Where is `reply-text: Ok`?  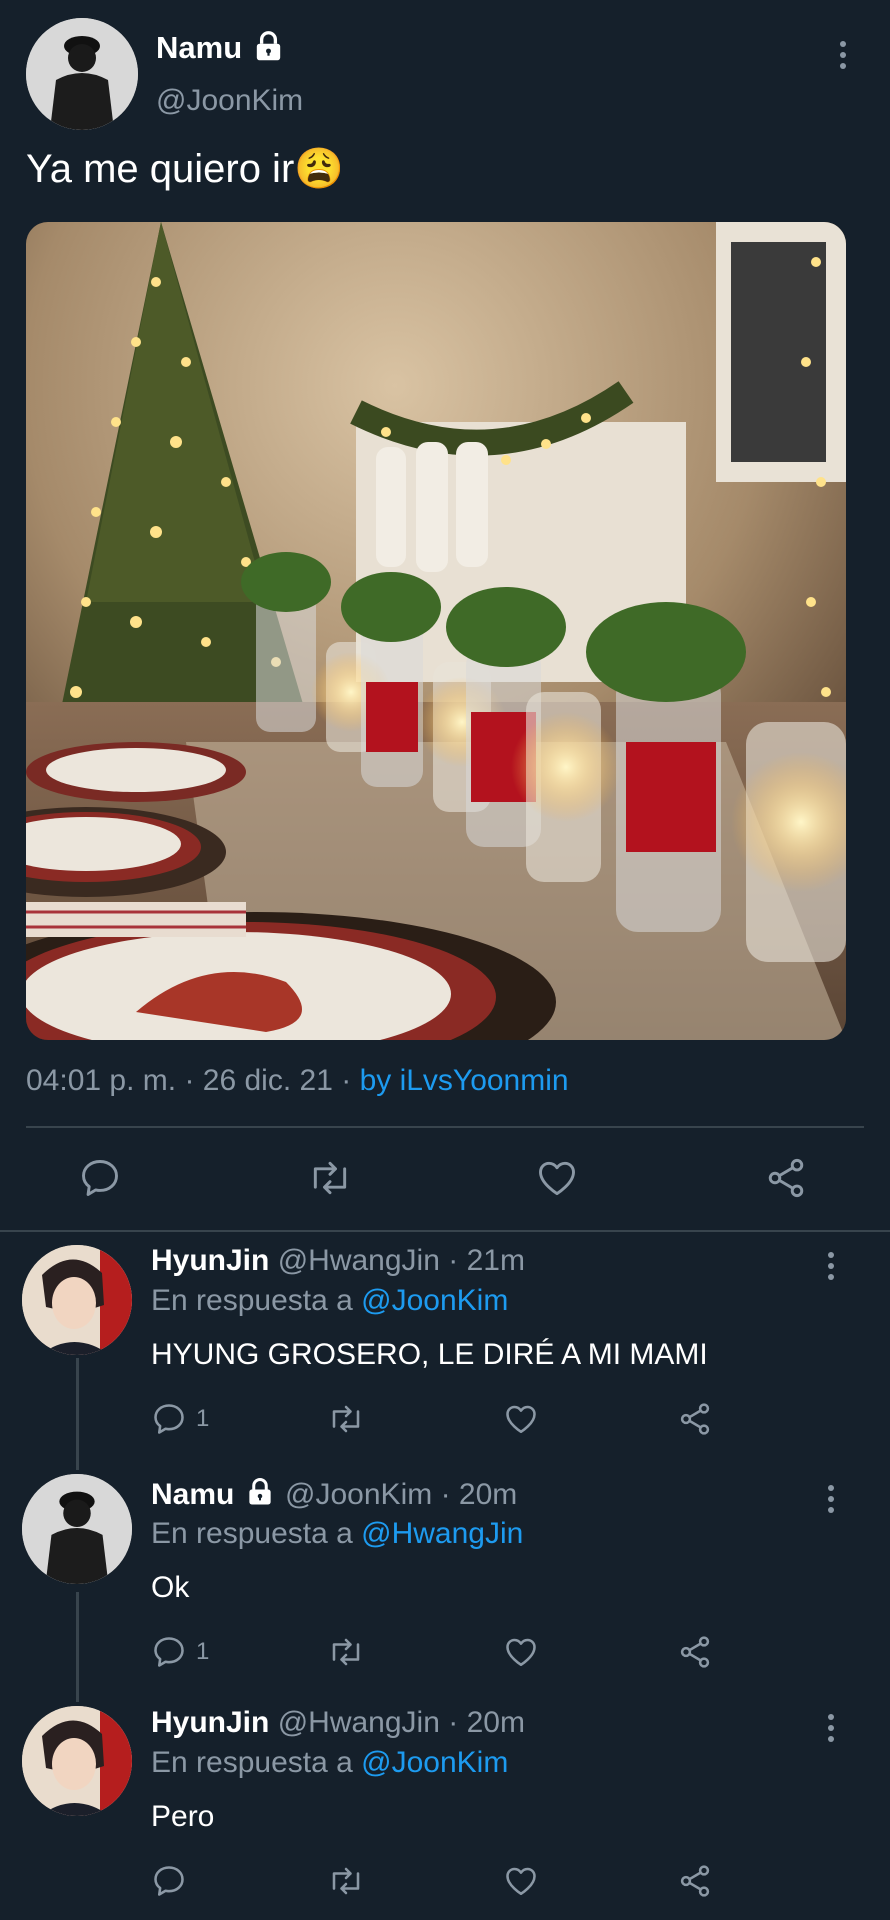 reply-text: Ok is located at coordinates (170, 1587).